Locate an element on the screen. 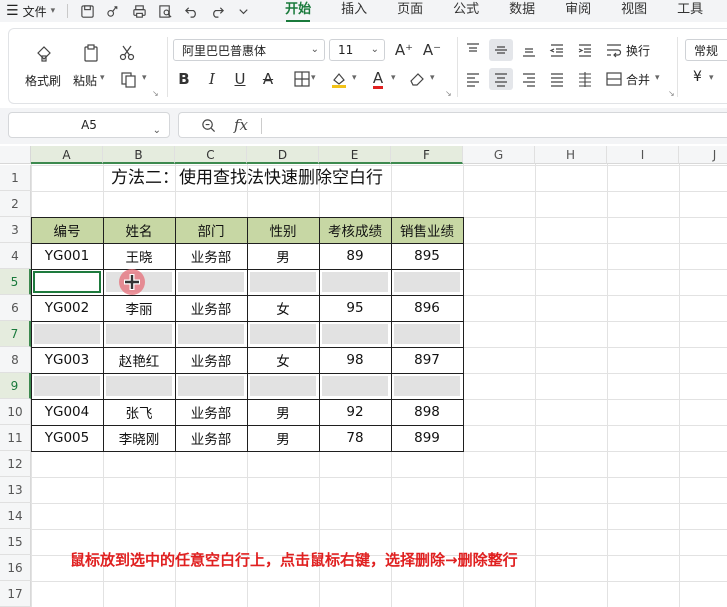  table-cell: 李晓刚 is located at coordinates (139, 438).